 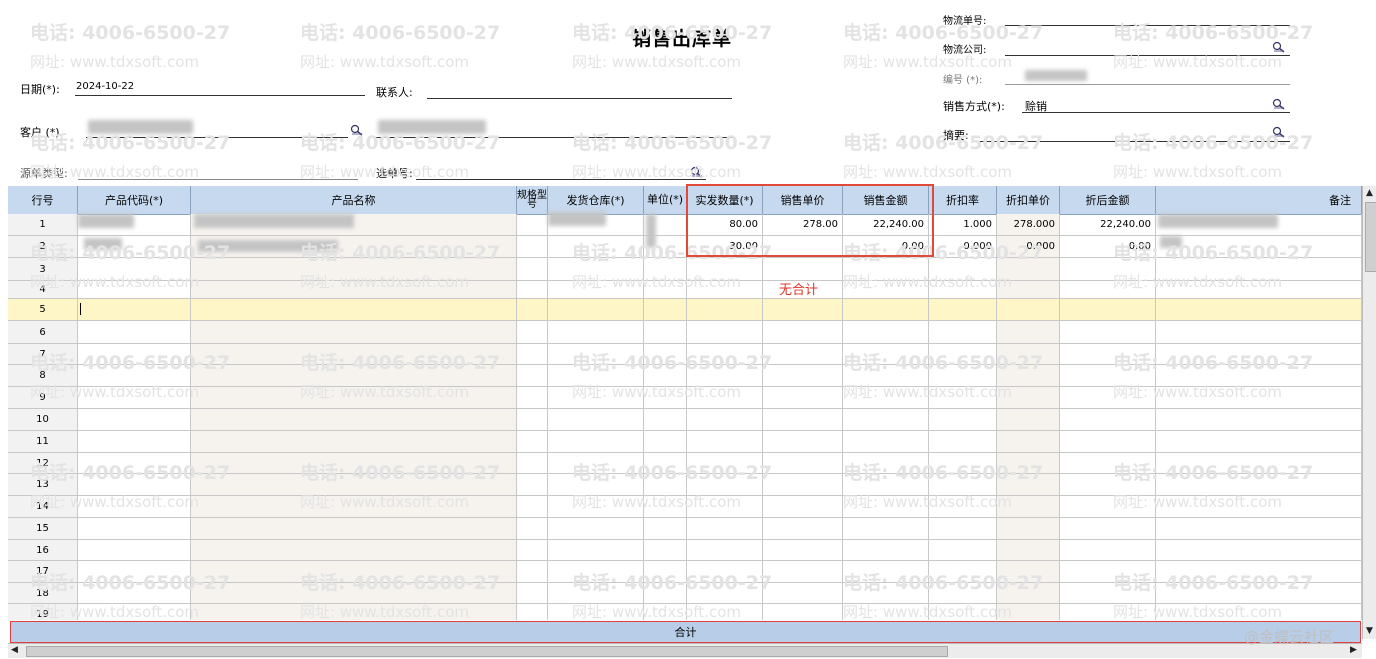 What do you see at coordinates (1156, 112) in the screenshot?
I see `sale-method-field` at bounding box center [1156, 112].